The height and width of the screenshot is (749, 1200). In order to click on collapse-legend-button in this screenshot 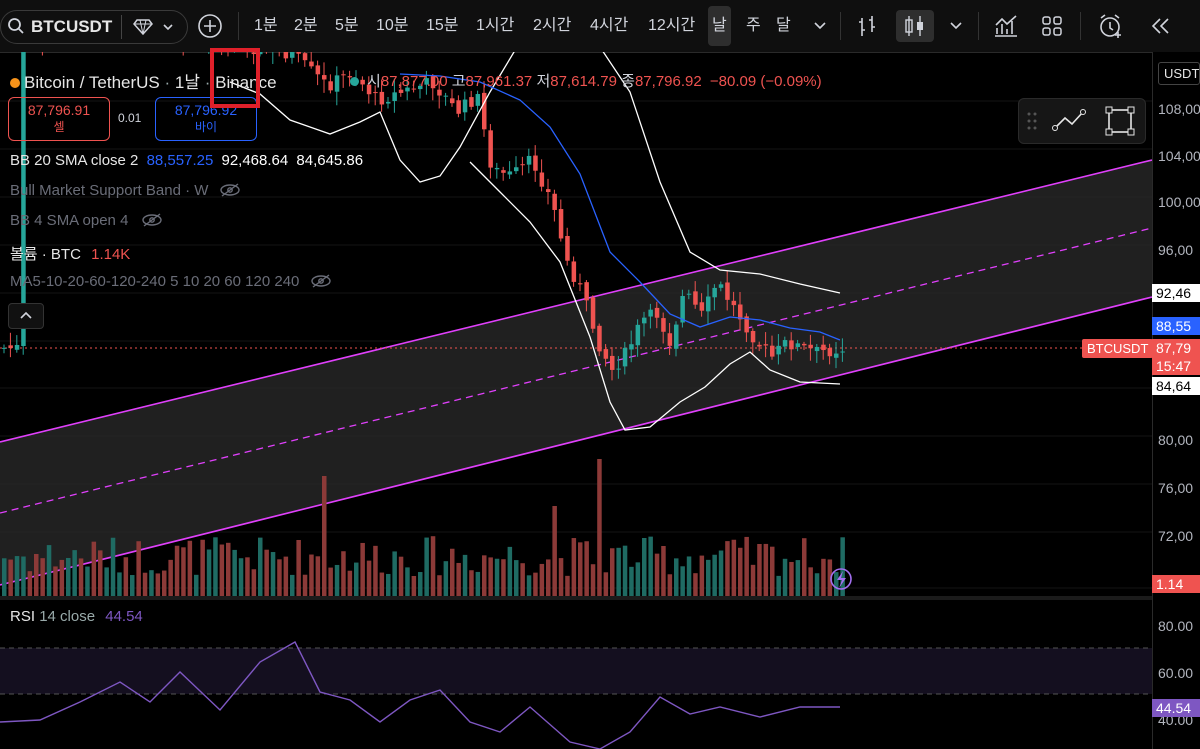, I will do `click(26, 316)`.